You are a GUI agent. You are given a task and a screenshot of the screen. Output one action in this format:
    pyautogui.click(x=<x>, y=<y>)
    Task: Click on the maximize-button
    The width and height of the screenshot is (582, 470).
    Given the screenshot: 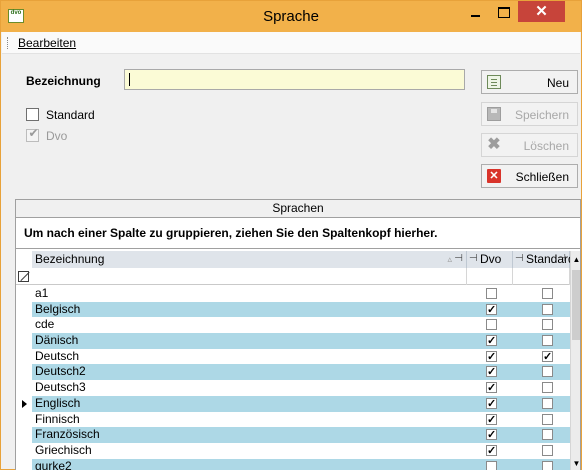 What is the action you would take?
    pyautogui.click(x=503, y=11)
    